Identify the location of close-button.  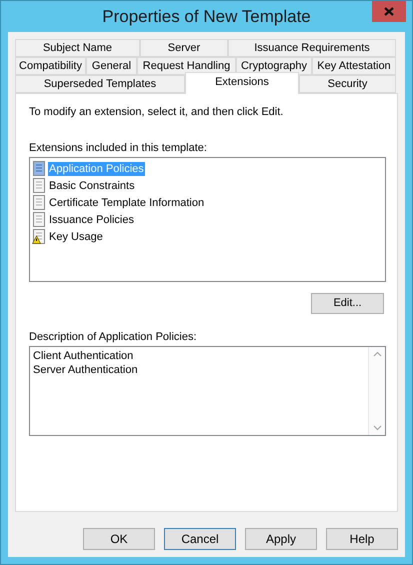
(389, 11).